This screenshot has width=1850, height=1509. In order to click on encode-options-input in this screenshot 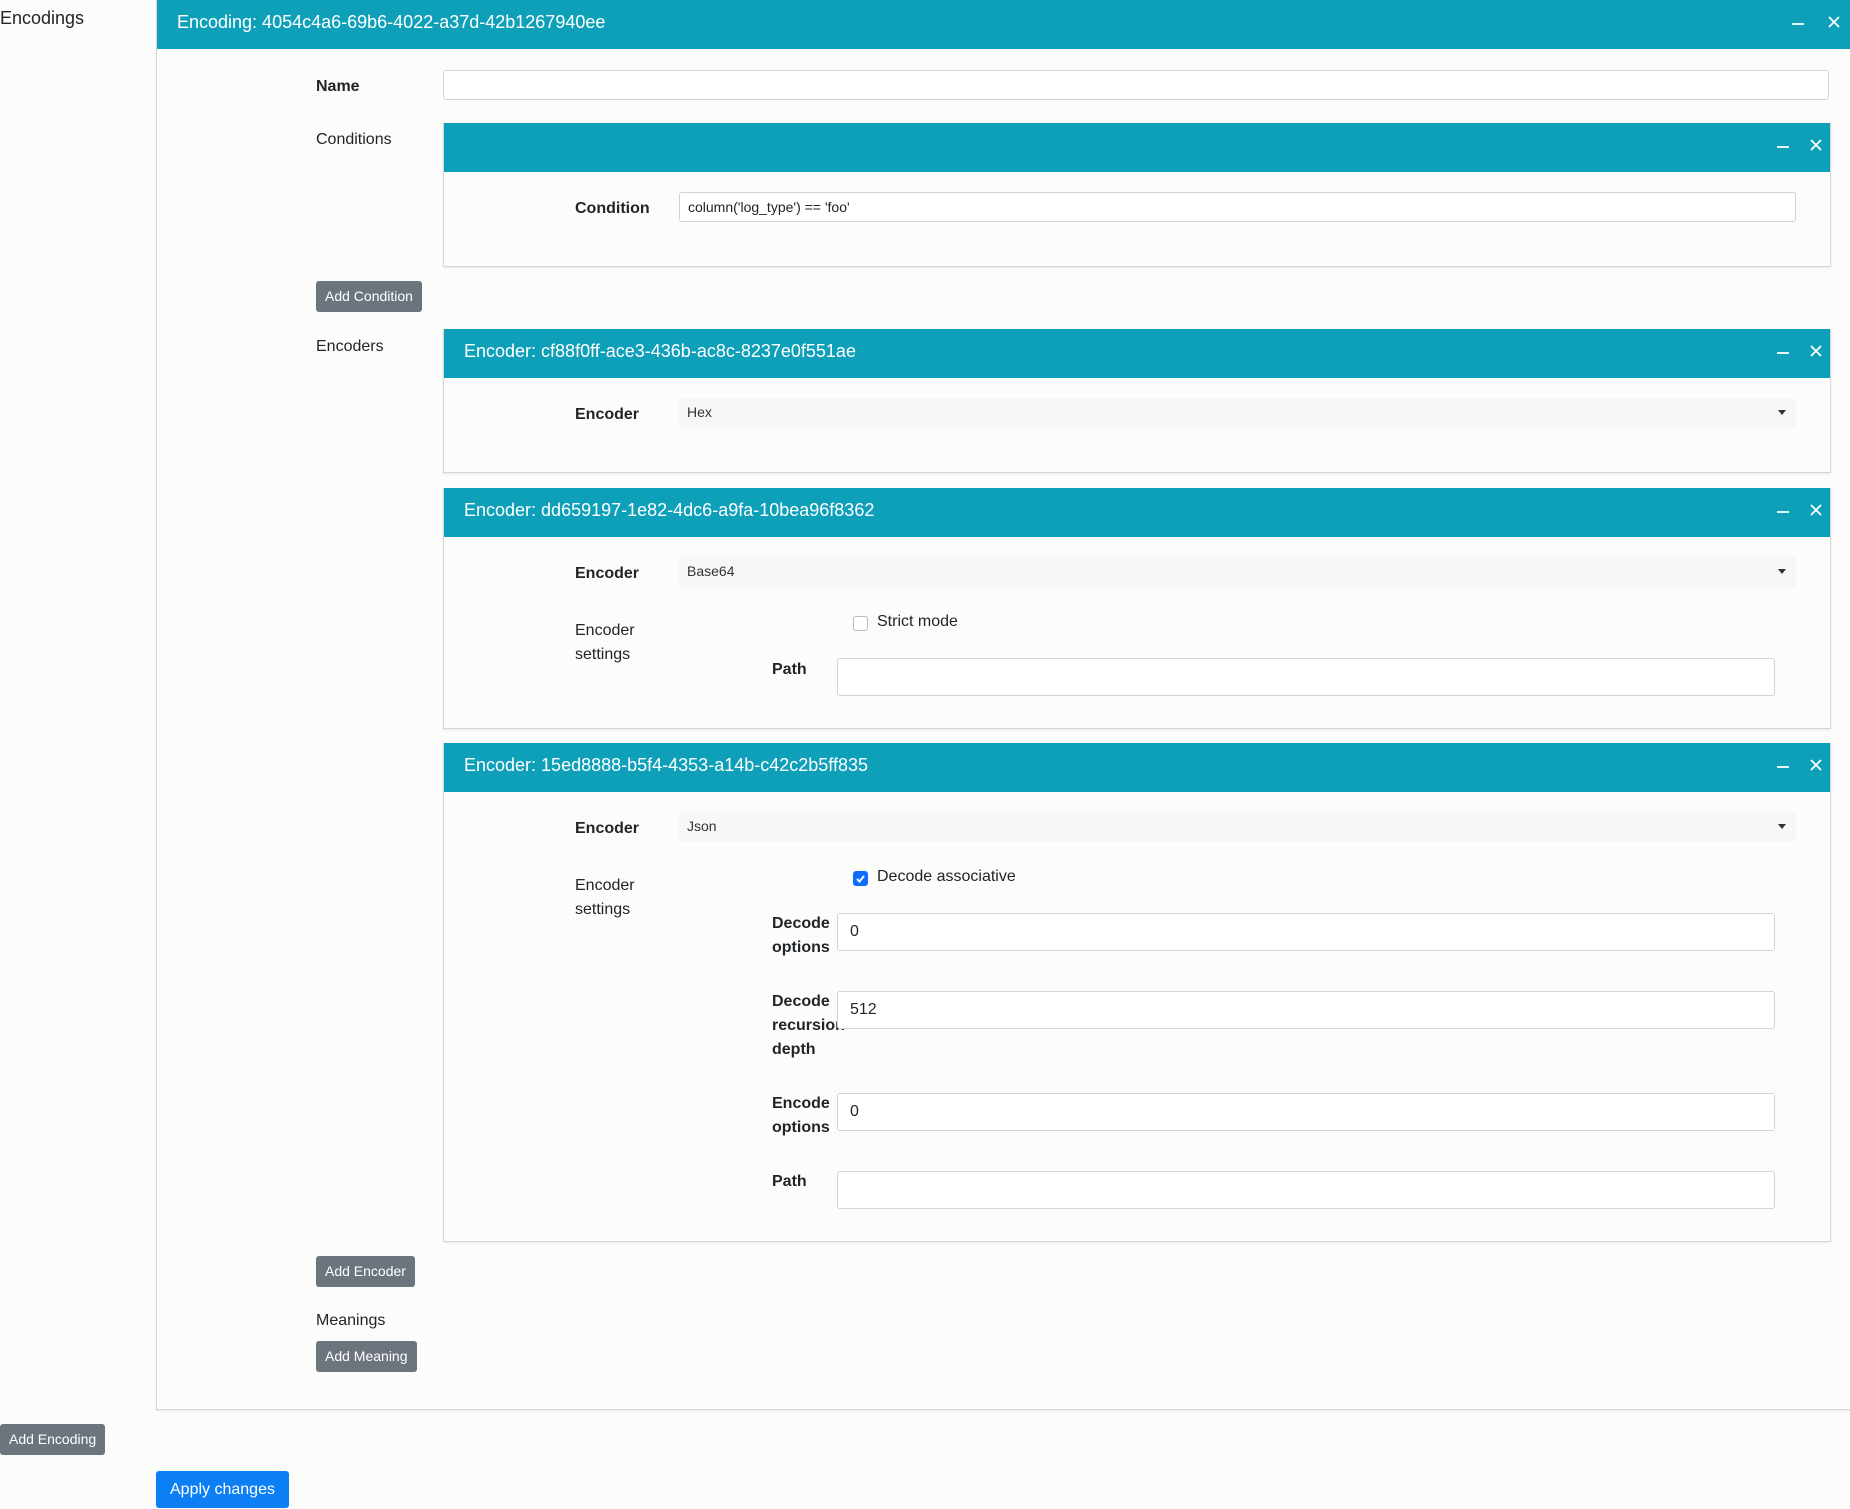, I will do `click(1306, 1112)`.